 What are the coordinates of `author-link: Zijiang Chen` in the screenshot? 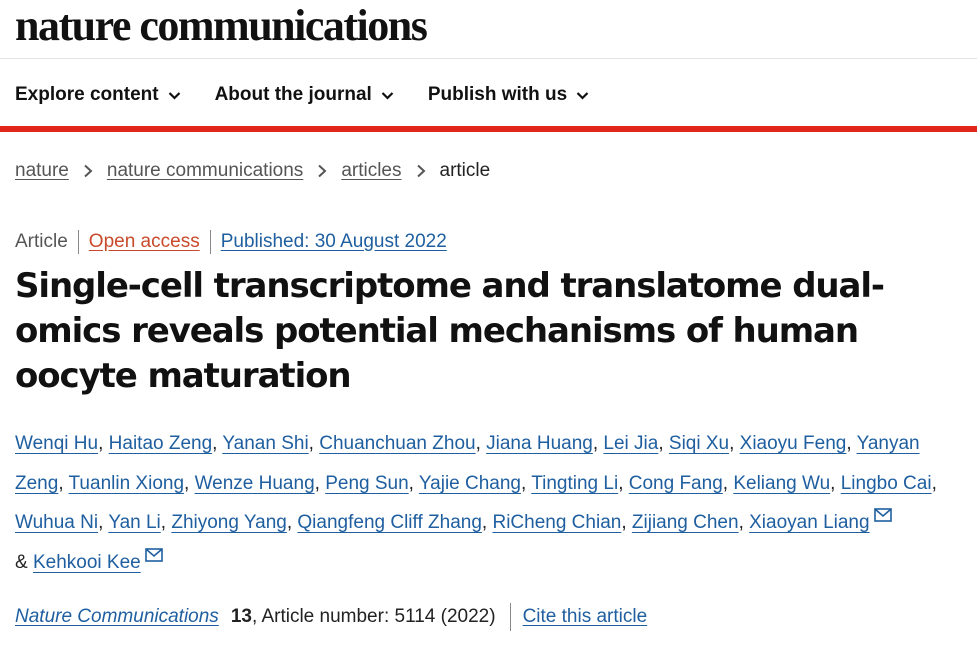 It's located at (685, 522).